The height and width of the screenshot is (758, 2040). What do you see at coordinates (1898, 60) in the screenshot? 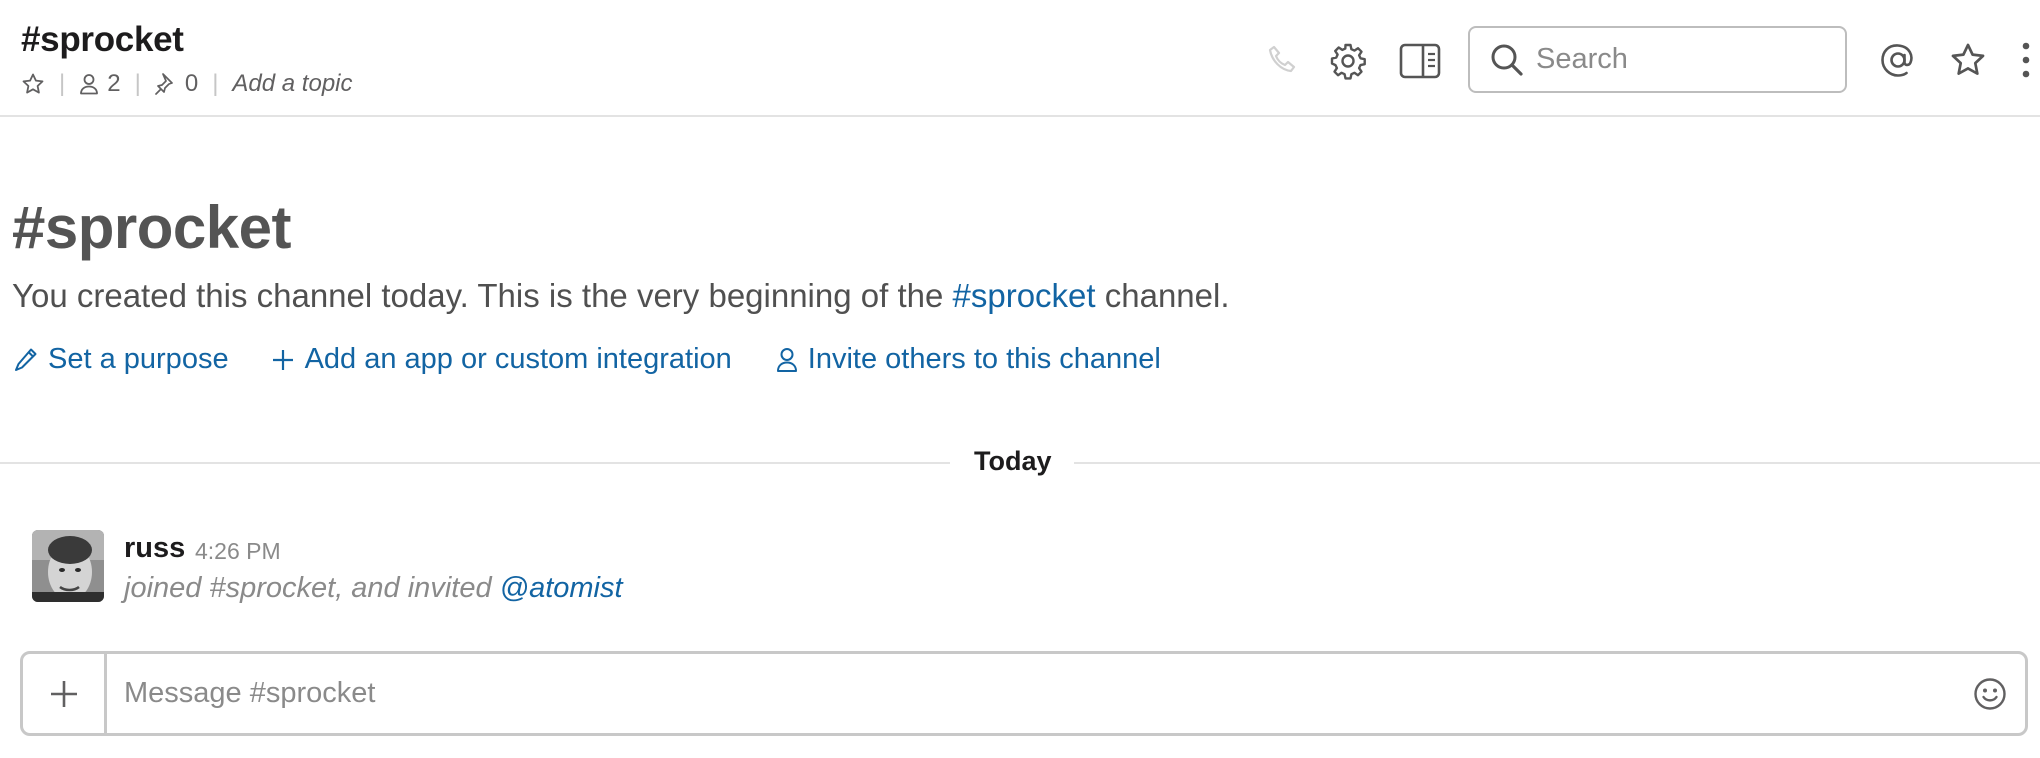
I see `mentions-icon` at bounding box center [1898, 60].